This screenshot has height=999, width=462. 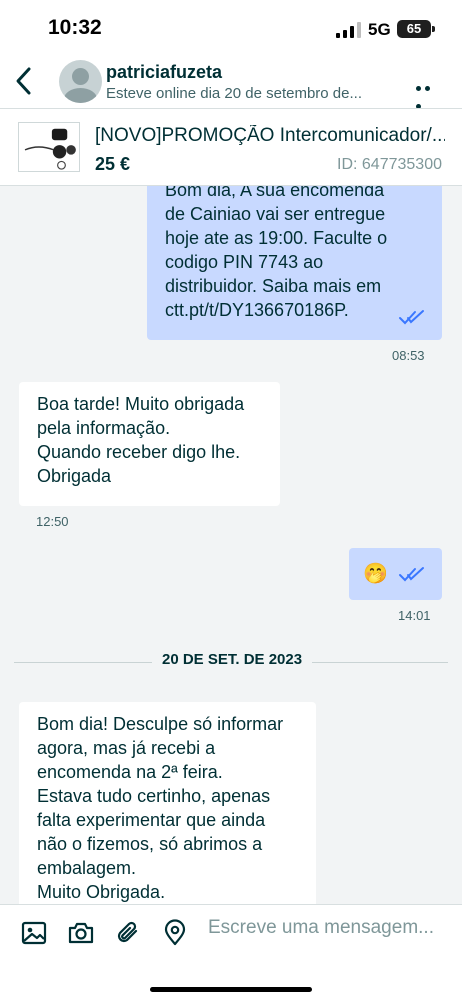 What do you see at coordinates (126, 748) in the screenshot?
I see `message-line: agora, mas já recebi a` at bounding box center [126, 748].